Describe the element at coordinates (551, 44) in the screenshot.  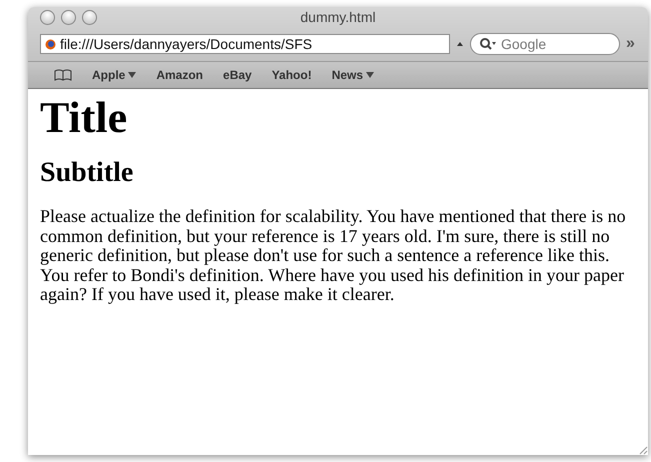
I see `search-input: Google` at that location.